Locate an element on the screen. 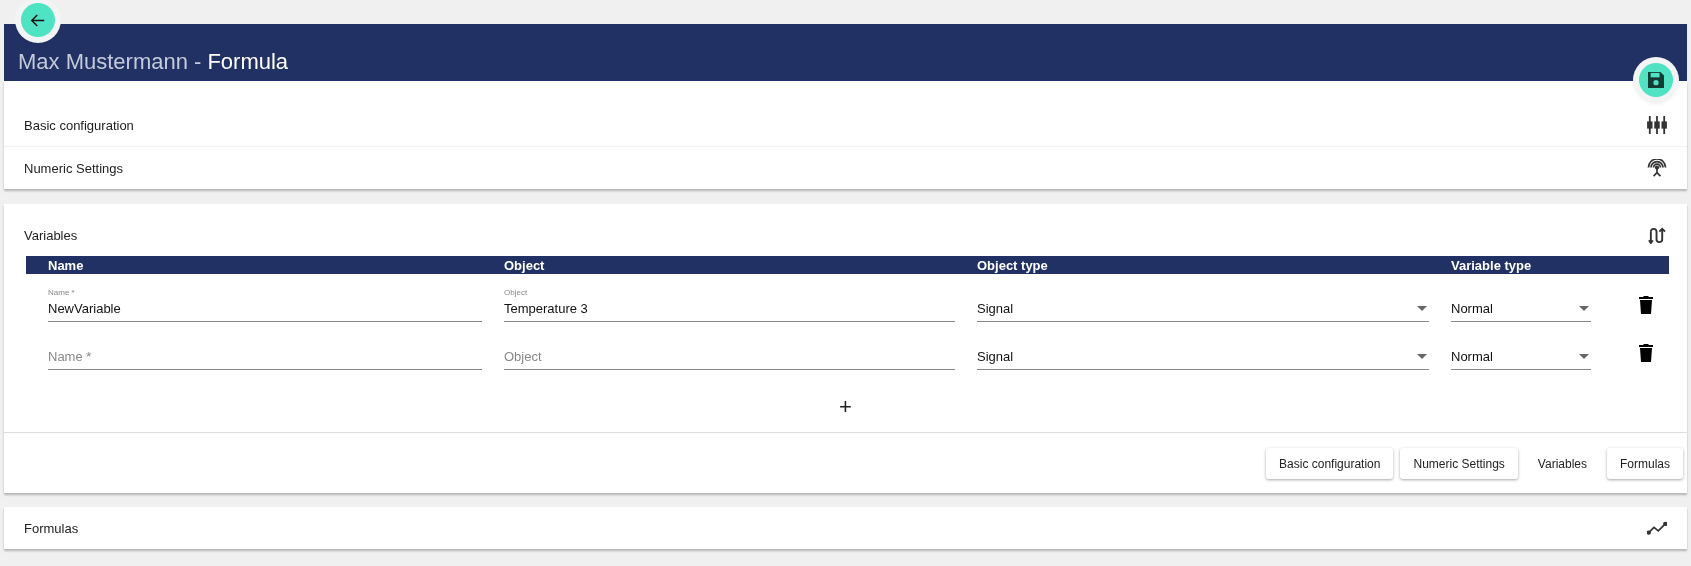  section-row: Formulas is located at coordinates (845, 528).